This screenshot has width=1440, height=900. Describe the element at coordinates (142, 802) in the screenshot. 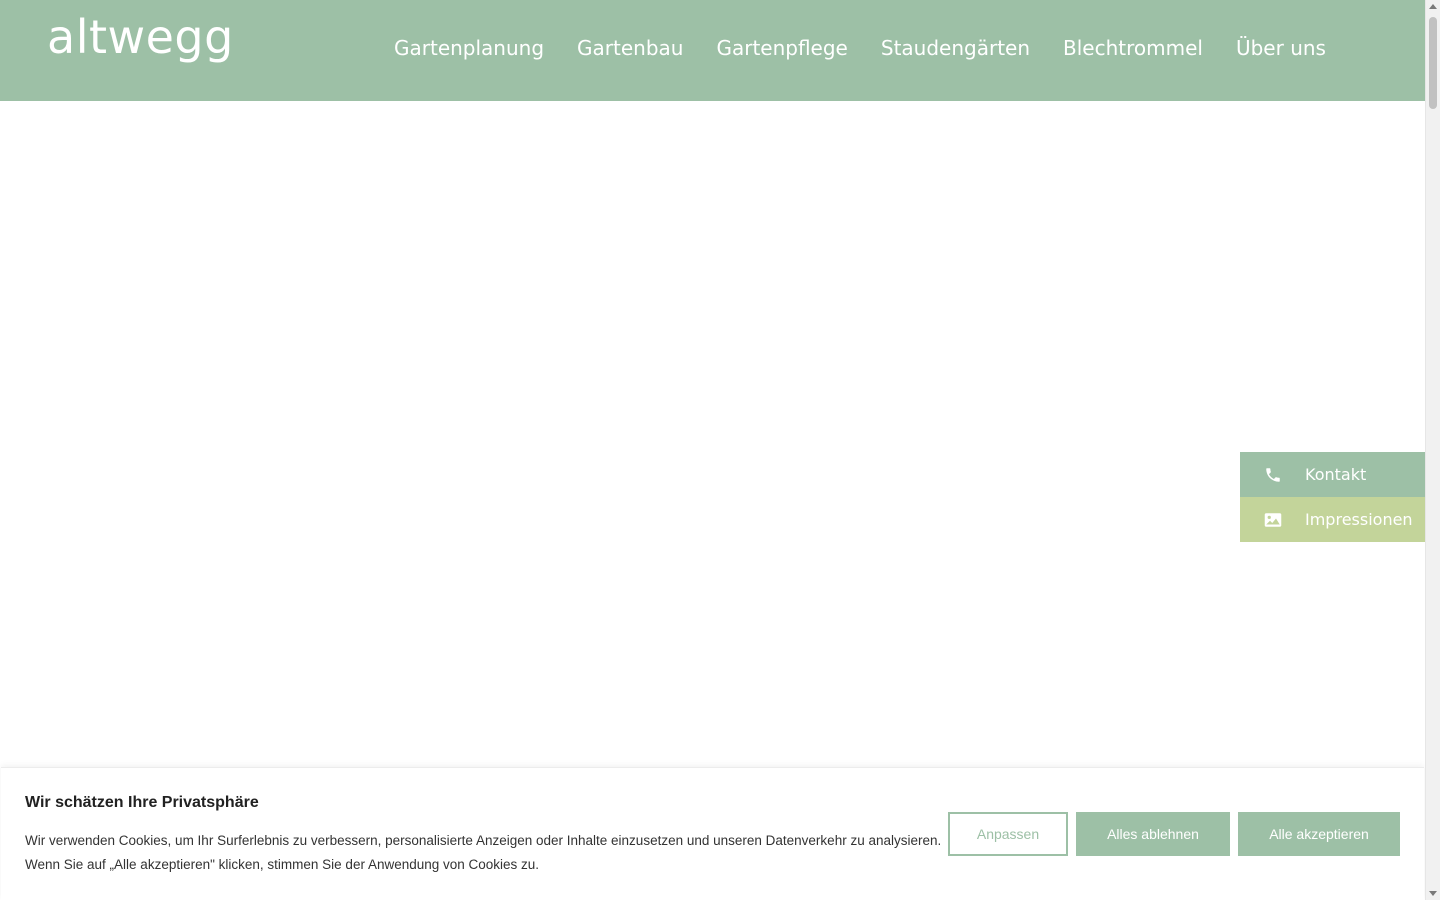

I see `cookie-title: Wir schätzen Ihre Privatsphäre` at that location.